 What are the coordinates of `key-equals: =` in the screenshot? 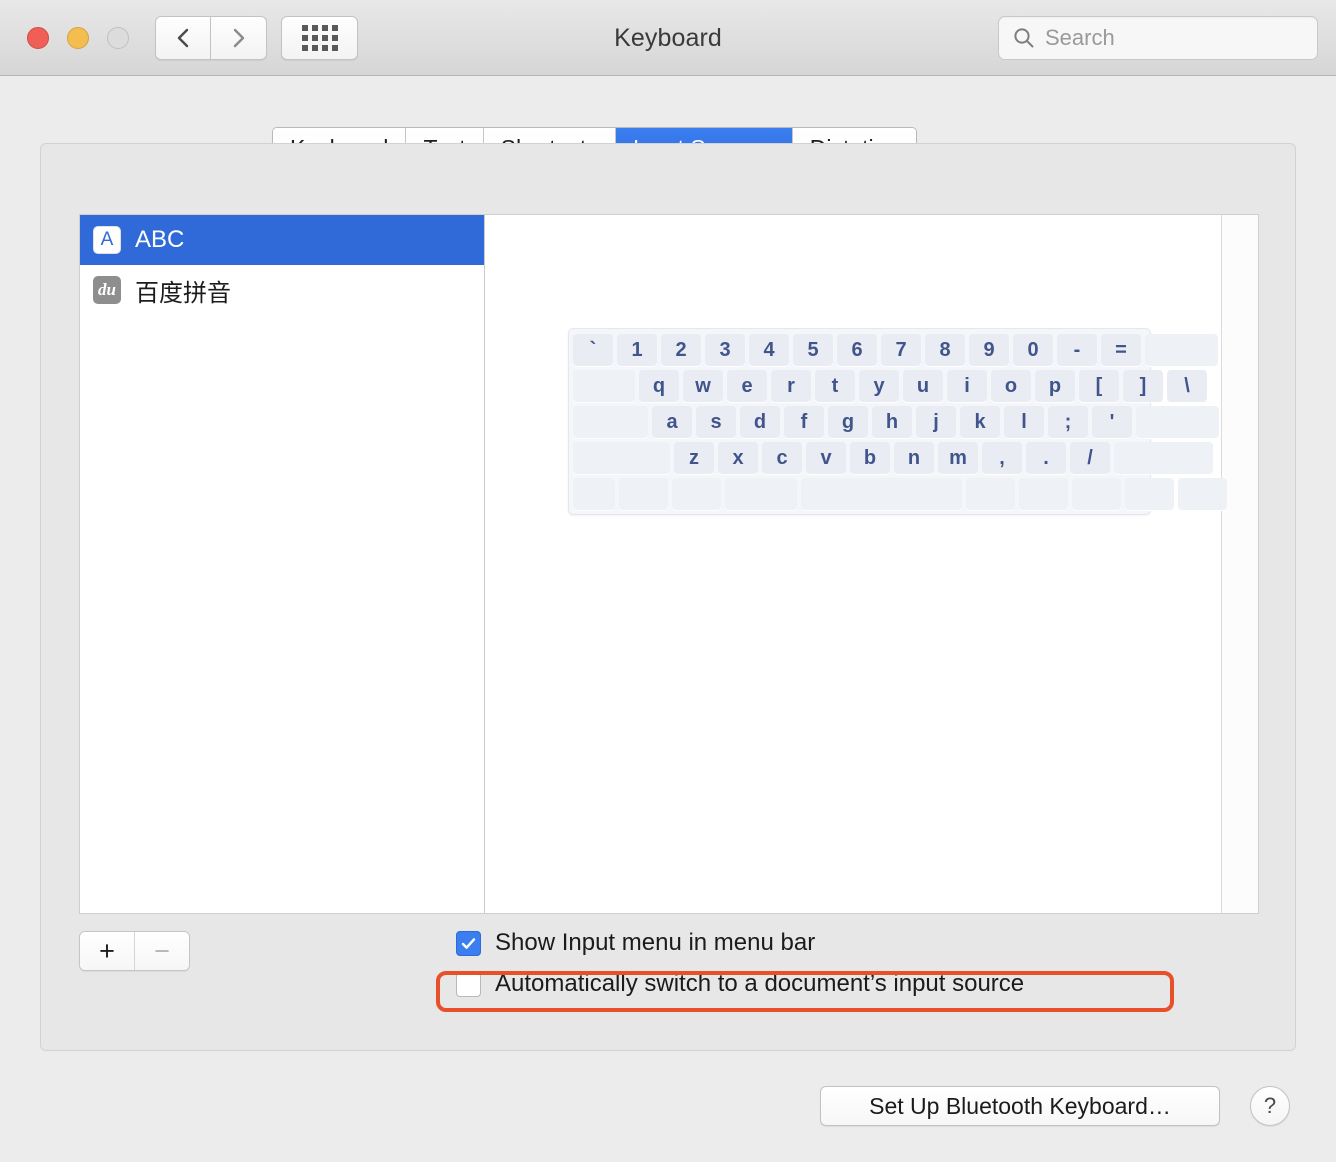 It's located at (1121, 350).